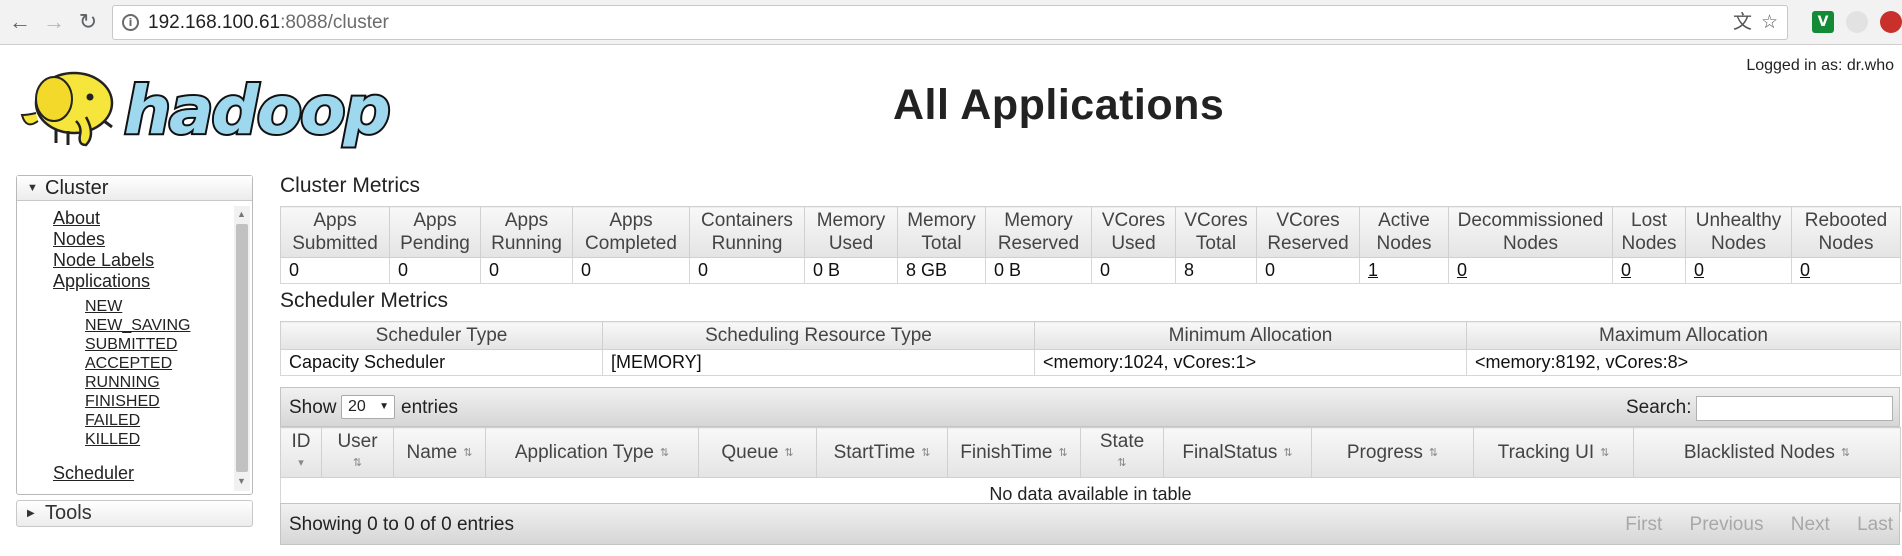  Describe the element at coordinates (1250, 335) in the screenshot. I see `min-allocation-header: Minimum Allocation` at that location.